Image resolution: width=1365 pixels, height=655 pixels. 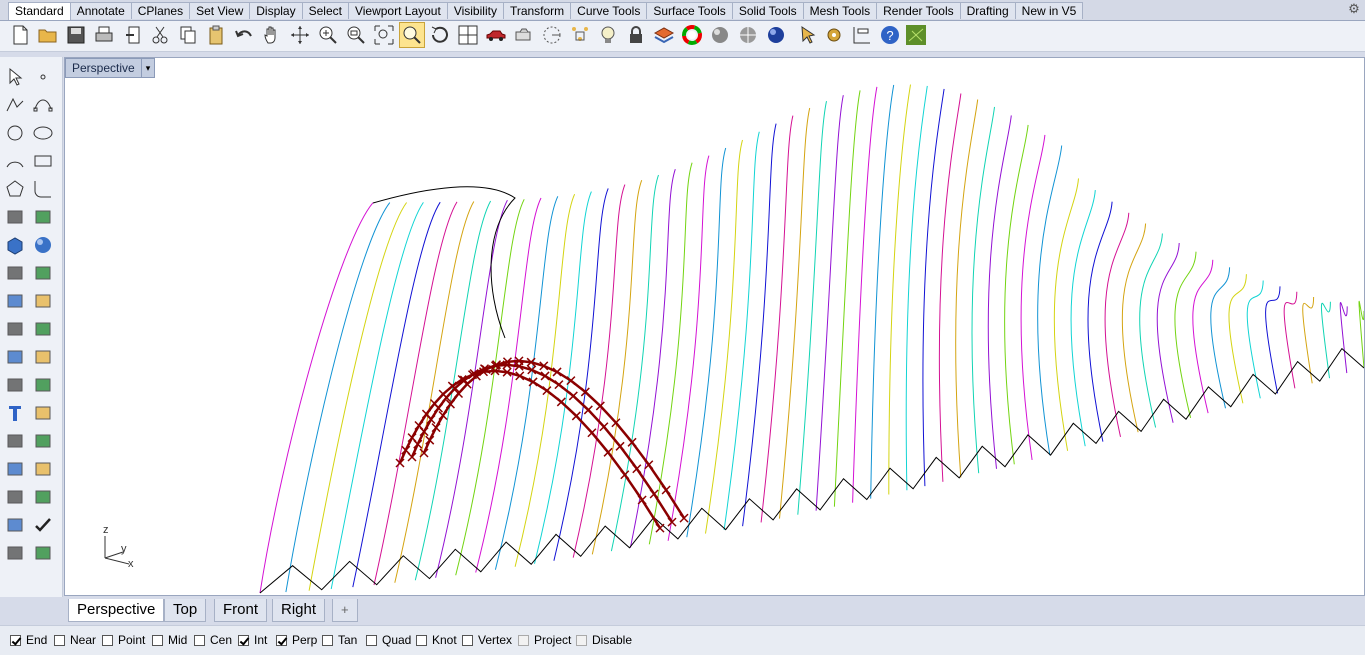 What do you see at coordinates (1049, 10) in the screenshot?
I see `tab-new-in-v5: New in V5` at bounding box center [1049, 10].